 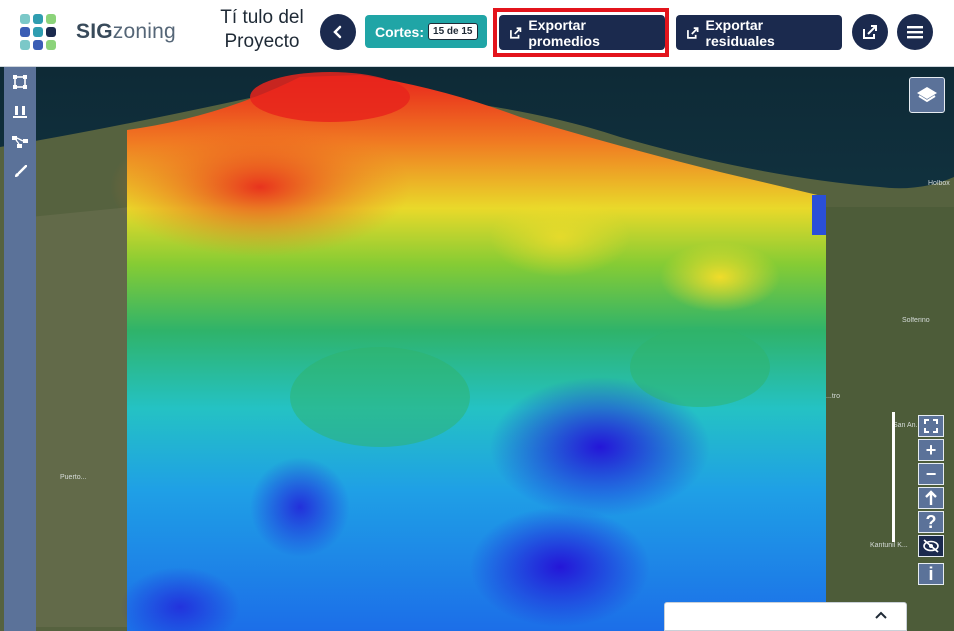 I want to click on sample-tool, so click(x=20, y=112).